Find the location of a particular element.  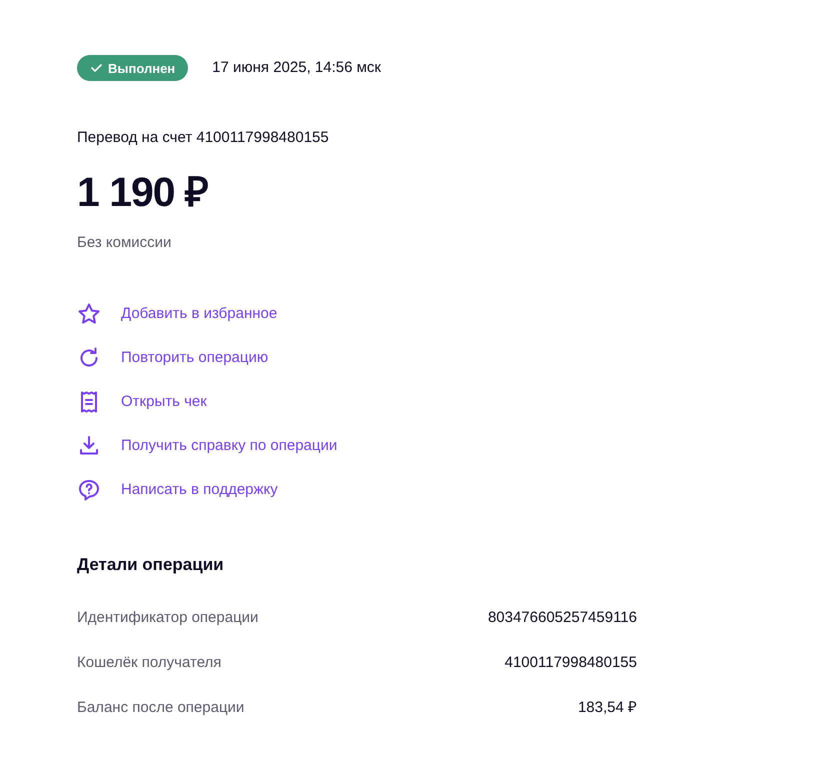

transfer-amount: 1 190 ₽ is located at coordinates (142, 192).